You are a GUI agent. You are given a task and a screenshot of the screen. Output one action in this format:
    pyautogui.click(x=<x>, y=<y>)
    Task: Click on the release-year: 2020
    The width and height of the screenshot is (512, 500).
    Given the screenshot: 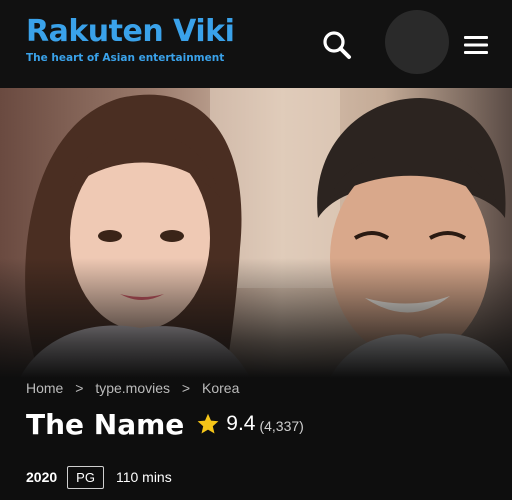 What is the action you would take?
    pyautogui.click(x=42, y=477)
    